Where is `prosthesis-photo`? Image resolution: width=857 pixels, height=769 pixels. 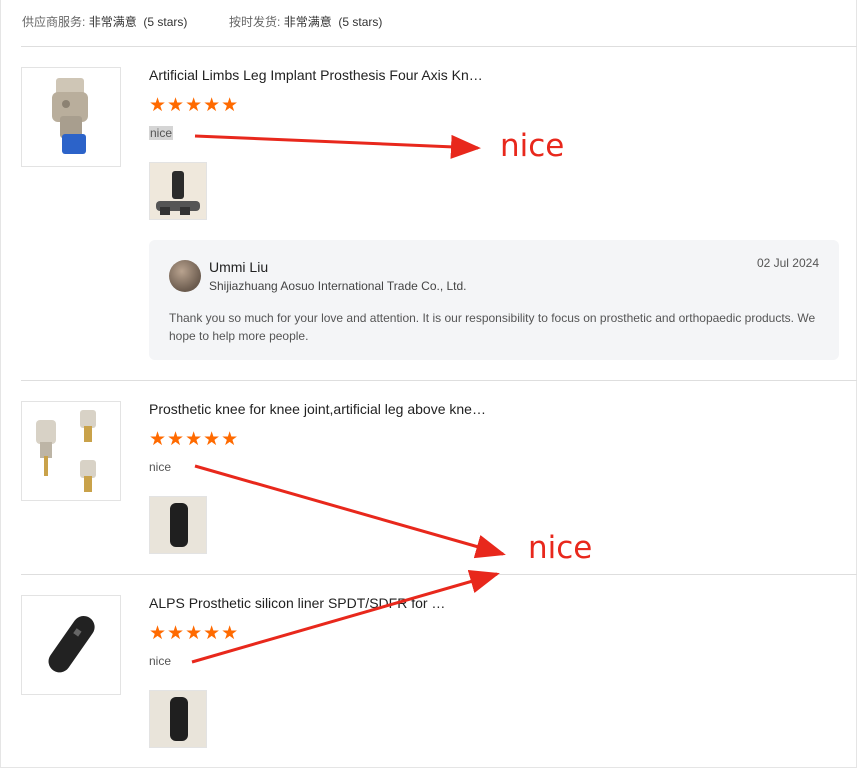
prosthesis-photo is located at coordinates (178, 191).